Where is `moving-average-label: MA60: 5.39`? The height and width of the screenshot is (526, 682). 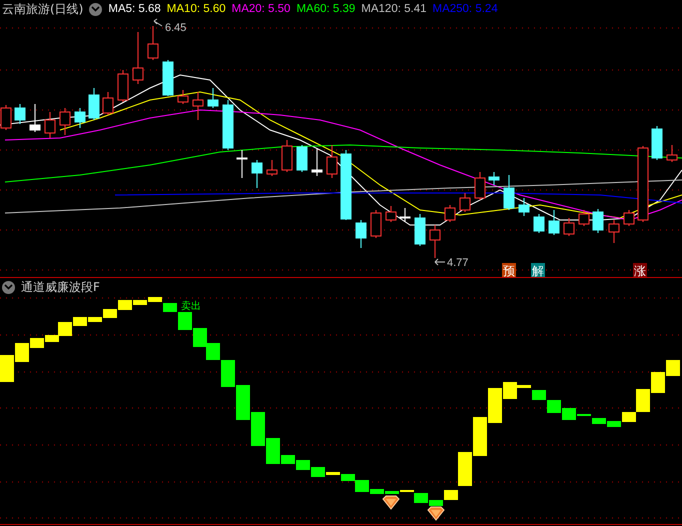
moving-average-label: MA60: 5.39 is located at coordinates (326, 9).